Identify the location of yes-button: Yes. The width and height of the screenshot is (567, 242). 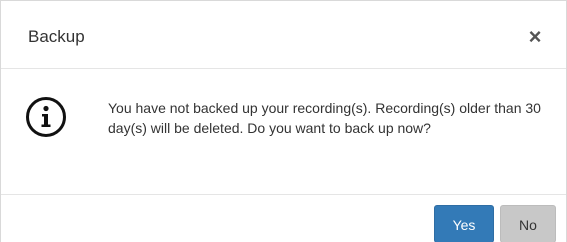
(464, 223).